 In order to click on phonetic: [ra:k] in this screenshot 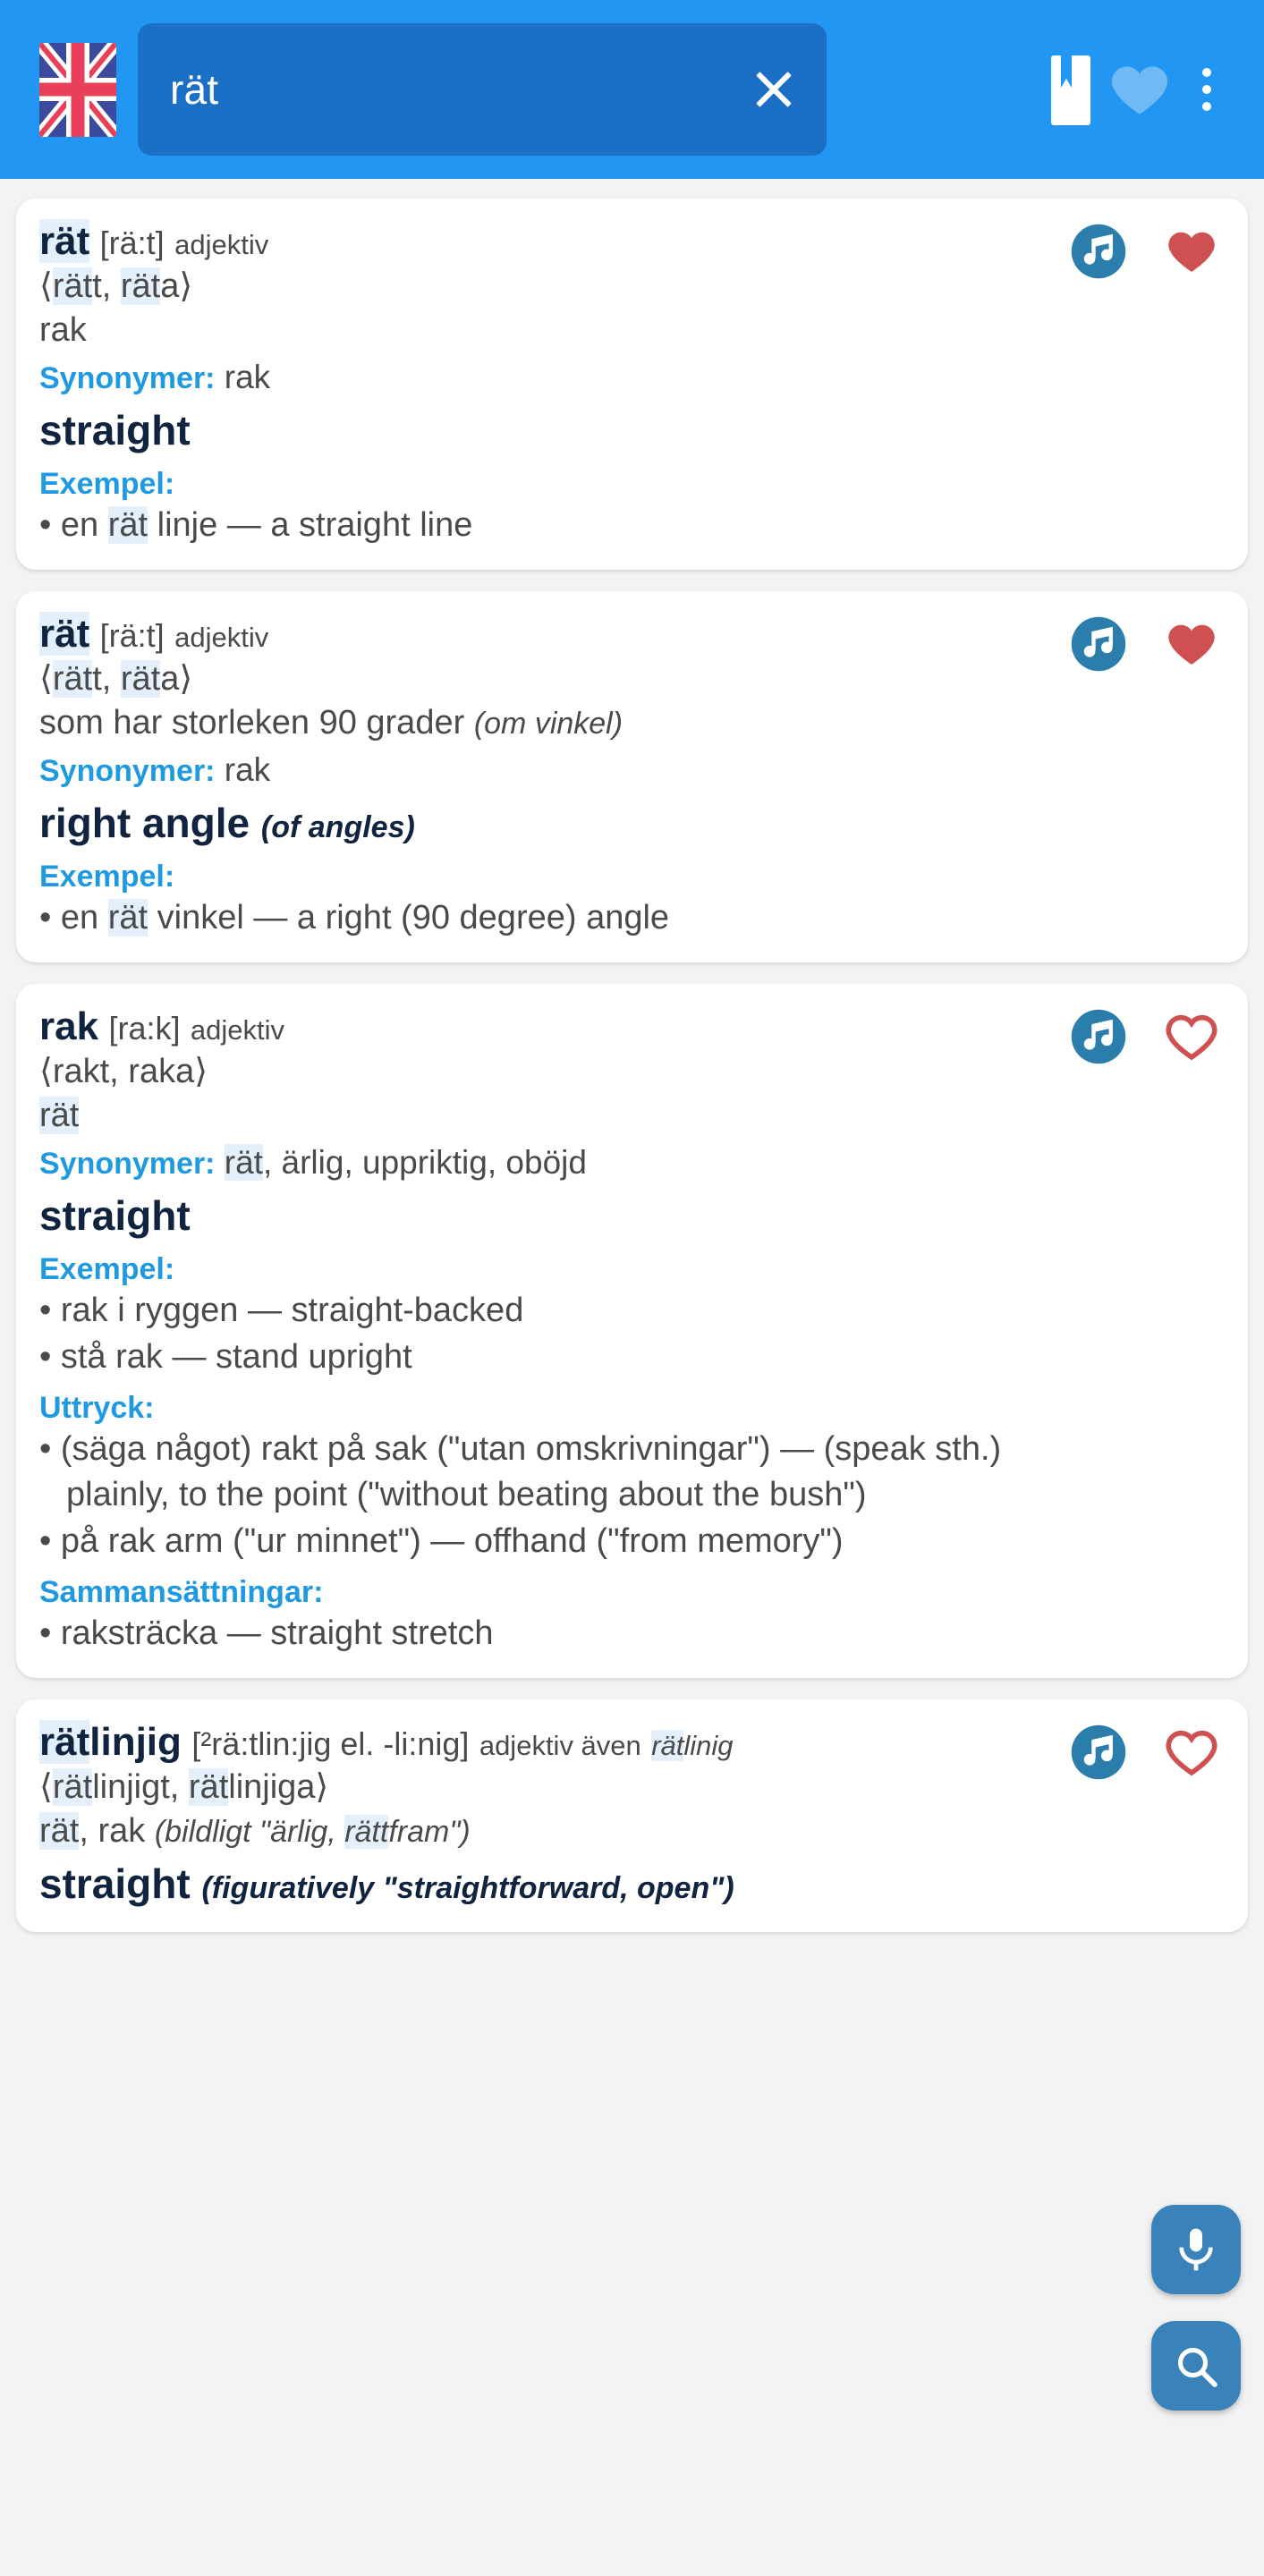, I will do `click(145, 1028)`.